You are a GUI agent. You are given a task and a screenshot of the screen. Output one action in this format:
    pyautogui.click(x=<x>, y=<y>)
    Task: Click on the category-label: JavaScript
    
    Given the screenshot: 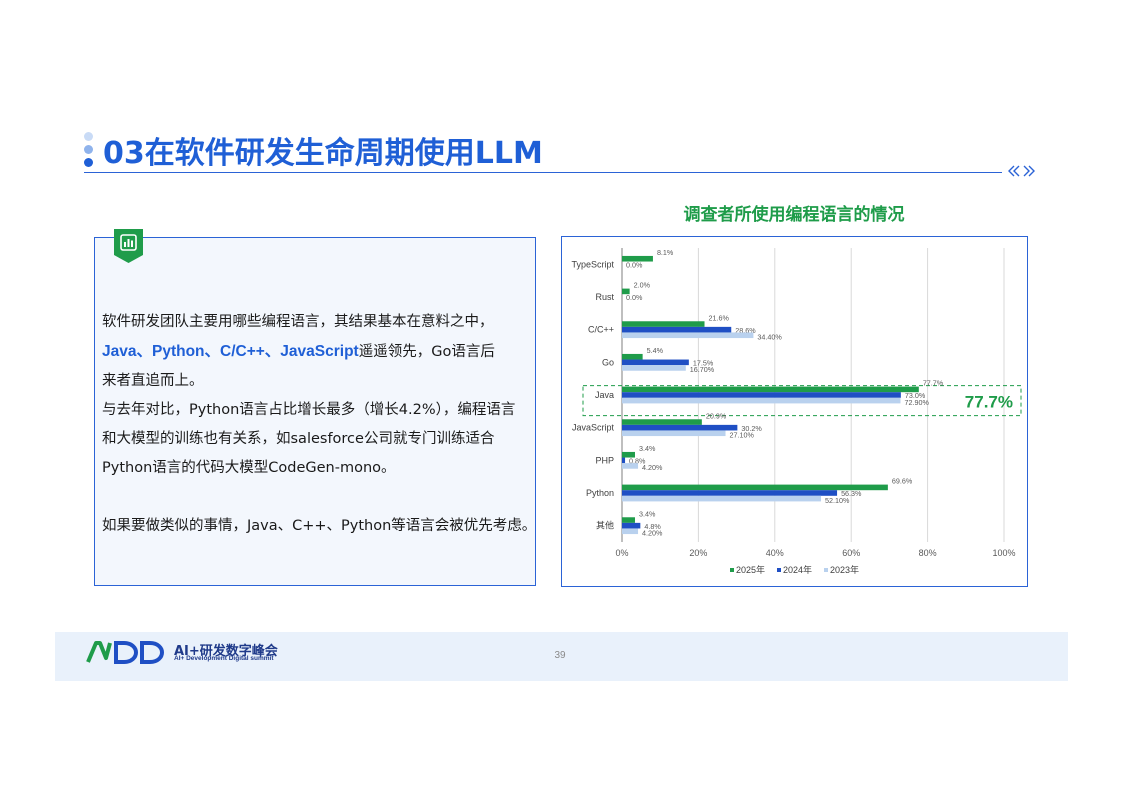 What is the action you would take?
    pyautogui.click(x=593, y=428)
    